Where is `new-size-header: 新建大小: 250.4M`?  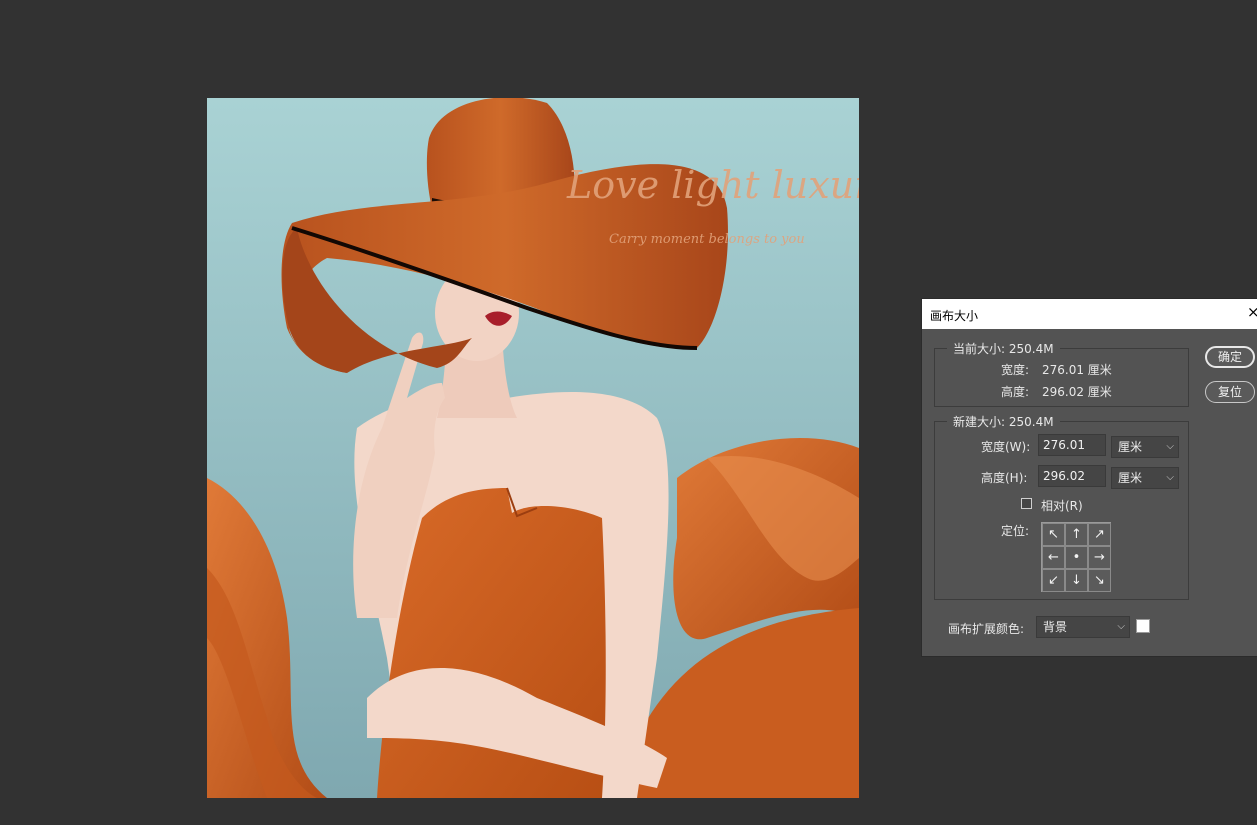 new-size-header: 新建大小: 250.4M is located at coordinates (1003, 421).